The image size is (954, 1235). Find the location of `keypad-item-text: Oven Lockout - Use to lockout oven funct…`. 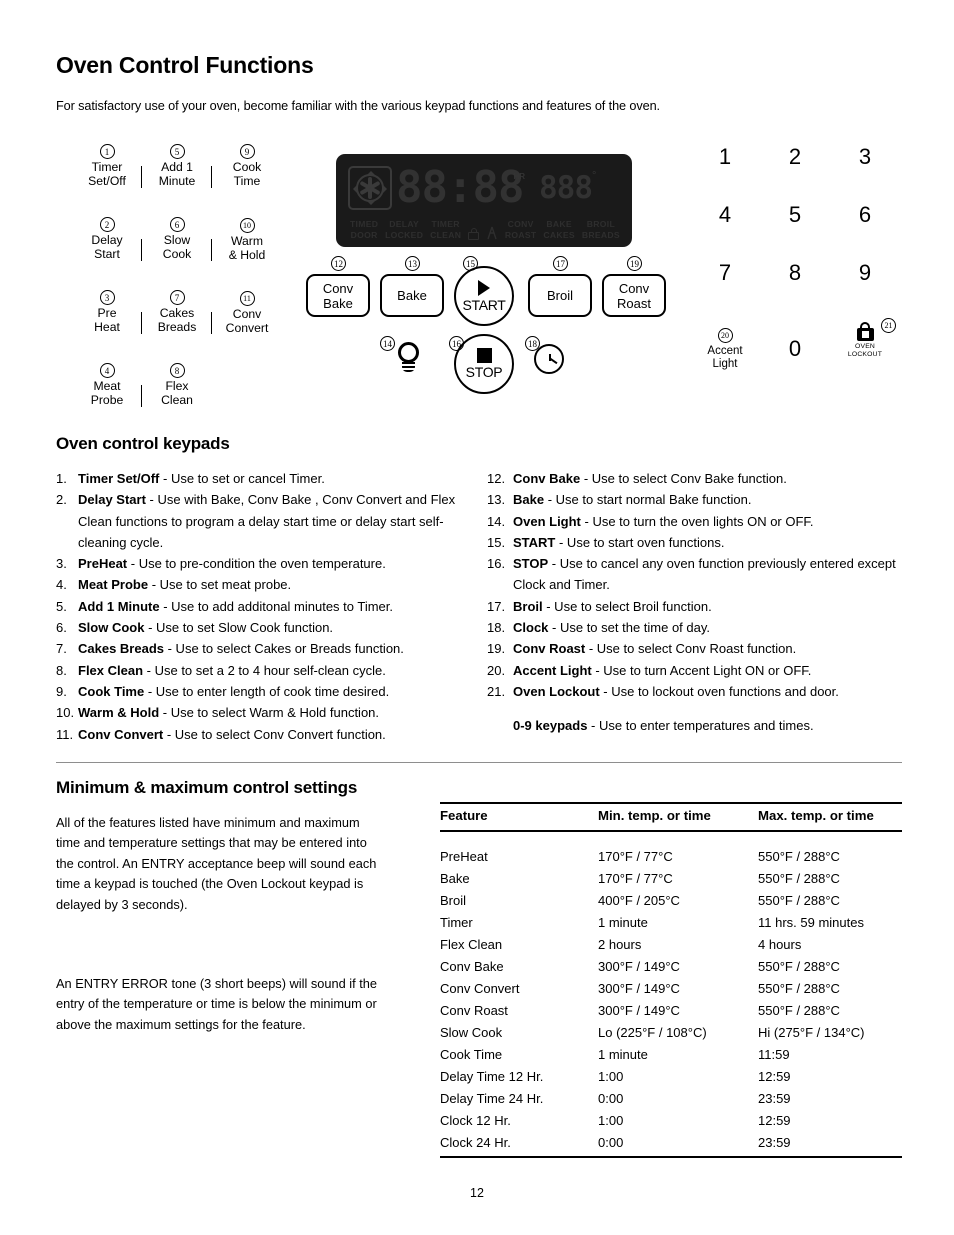

keypad-item-text: Oven Lockout - Use to lockout oven funct… is located at coordinates (676, 691).